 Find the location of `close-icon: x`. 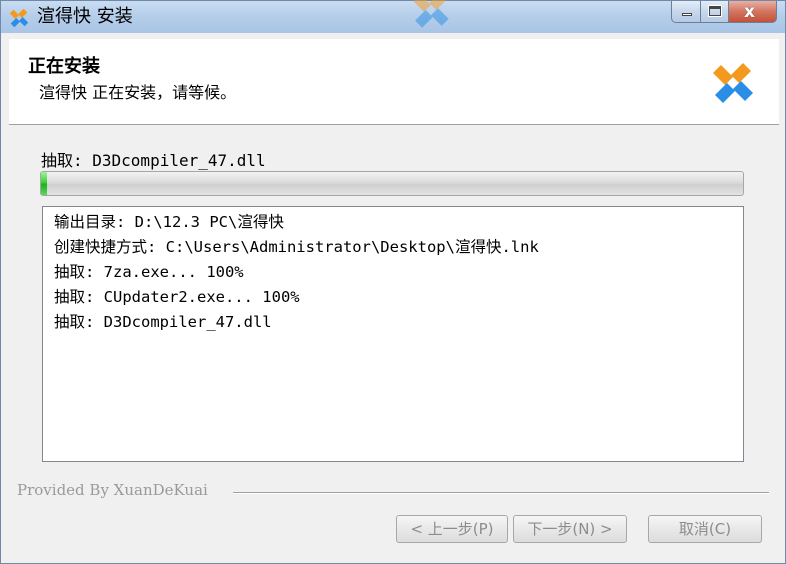

close-icon: x is located at coordinates (749, 12).